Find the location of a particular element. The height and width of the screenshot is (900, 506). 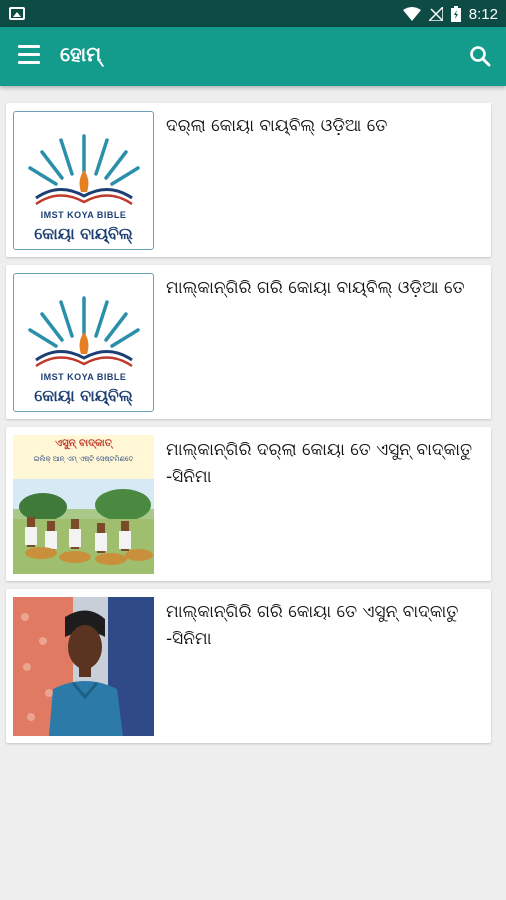

status-icons: 8:12 is located at coordinates (450, 14).